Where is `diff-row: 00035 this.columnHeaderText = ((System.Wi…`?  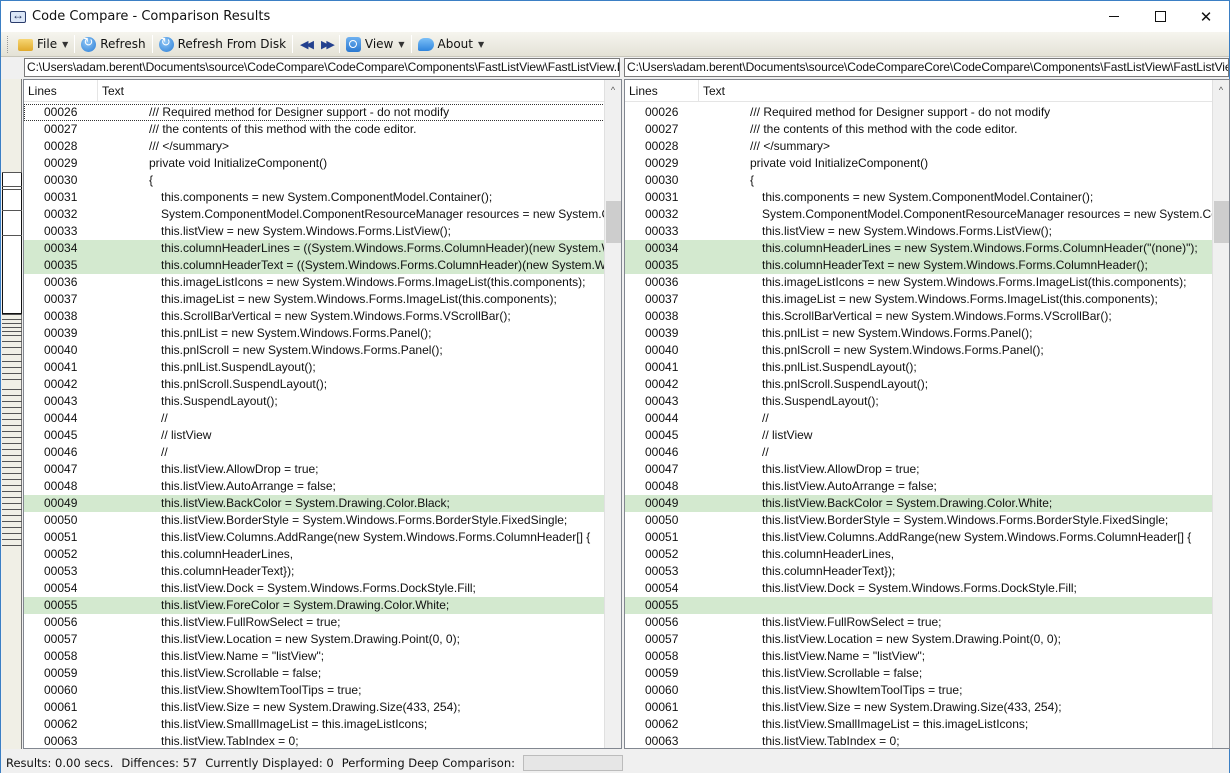
diff-row: 00035 this.columnHeaderText = ((System.Wi… is located at coordinates (322, 265).